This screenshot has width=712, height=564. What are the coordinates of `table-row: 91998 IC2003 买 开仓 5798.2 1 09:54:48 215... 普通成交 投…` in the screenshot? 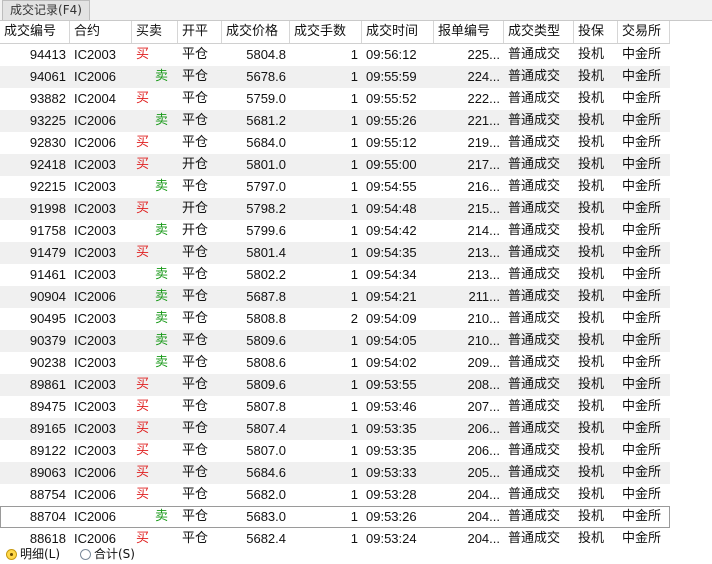 It's located at (335, 209).